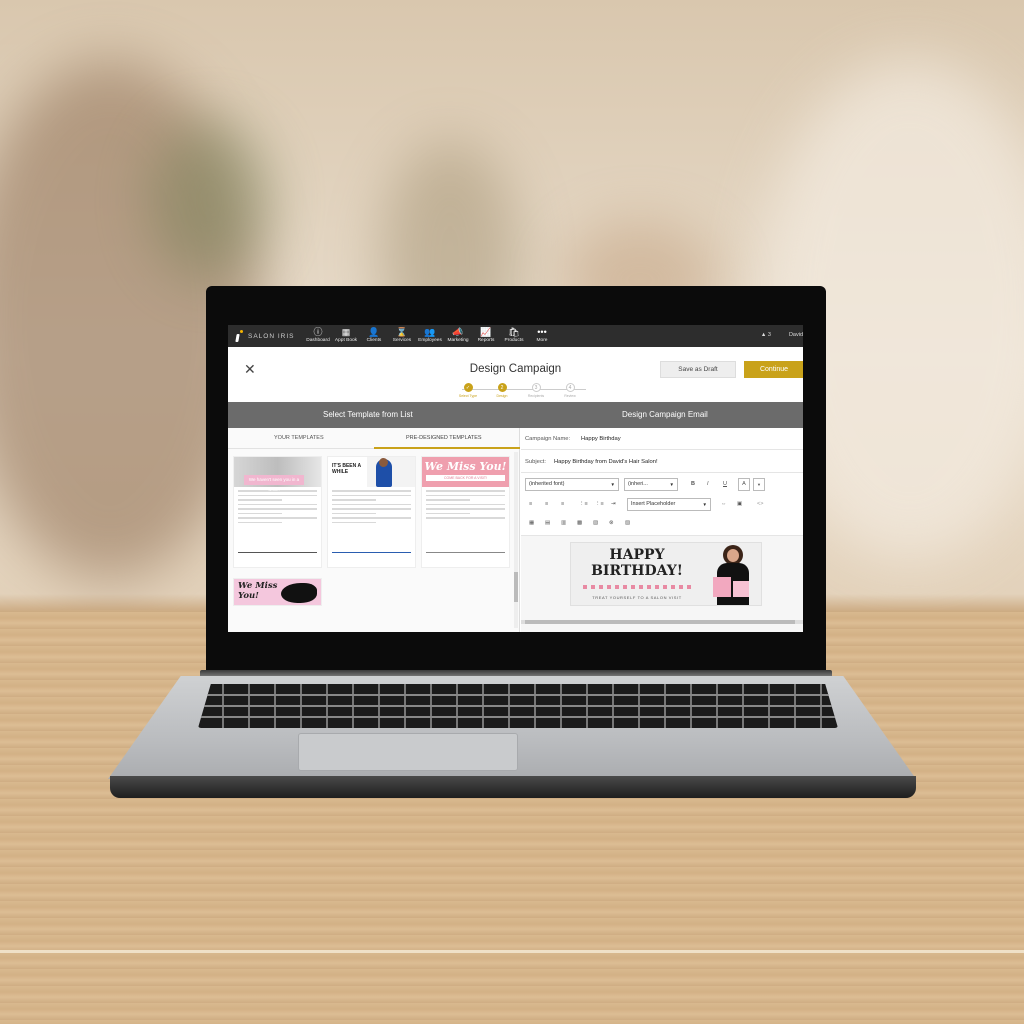  I want to click on nav-item-label: Employees, so click(430, 340).